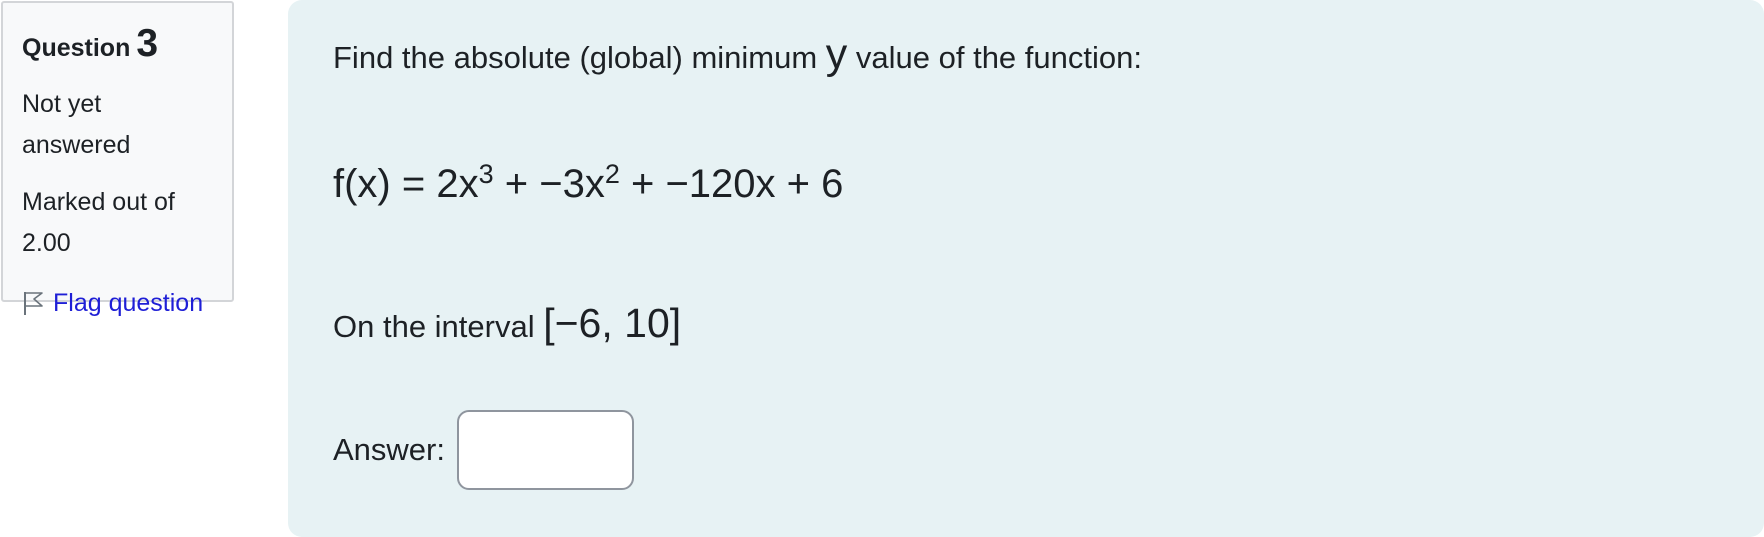  I want to click on flag-icon, so click(33, 303).